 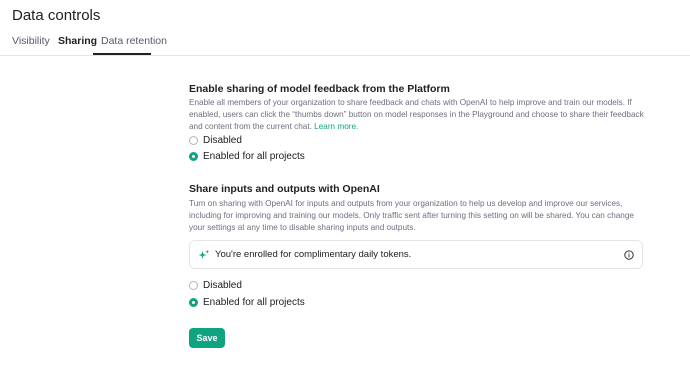 I want to click on io-option-enabled: Enabled for all projects, so click(x=247, y=302).